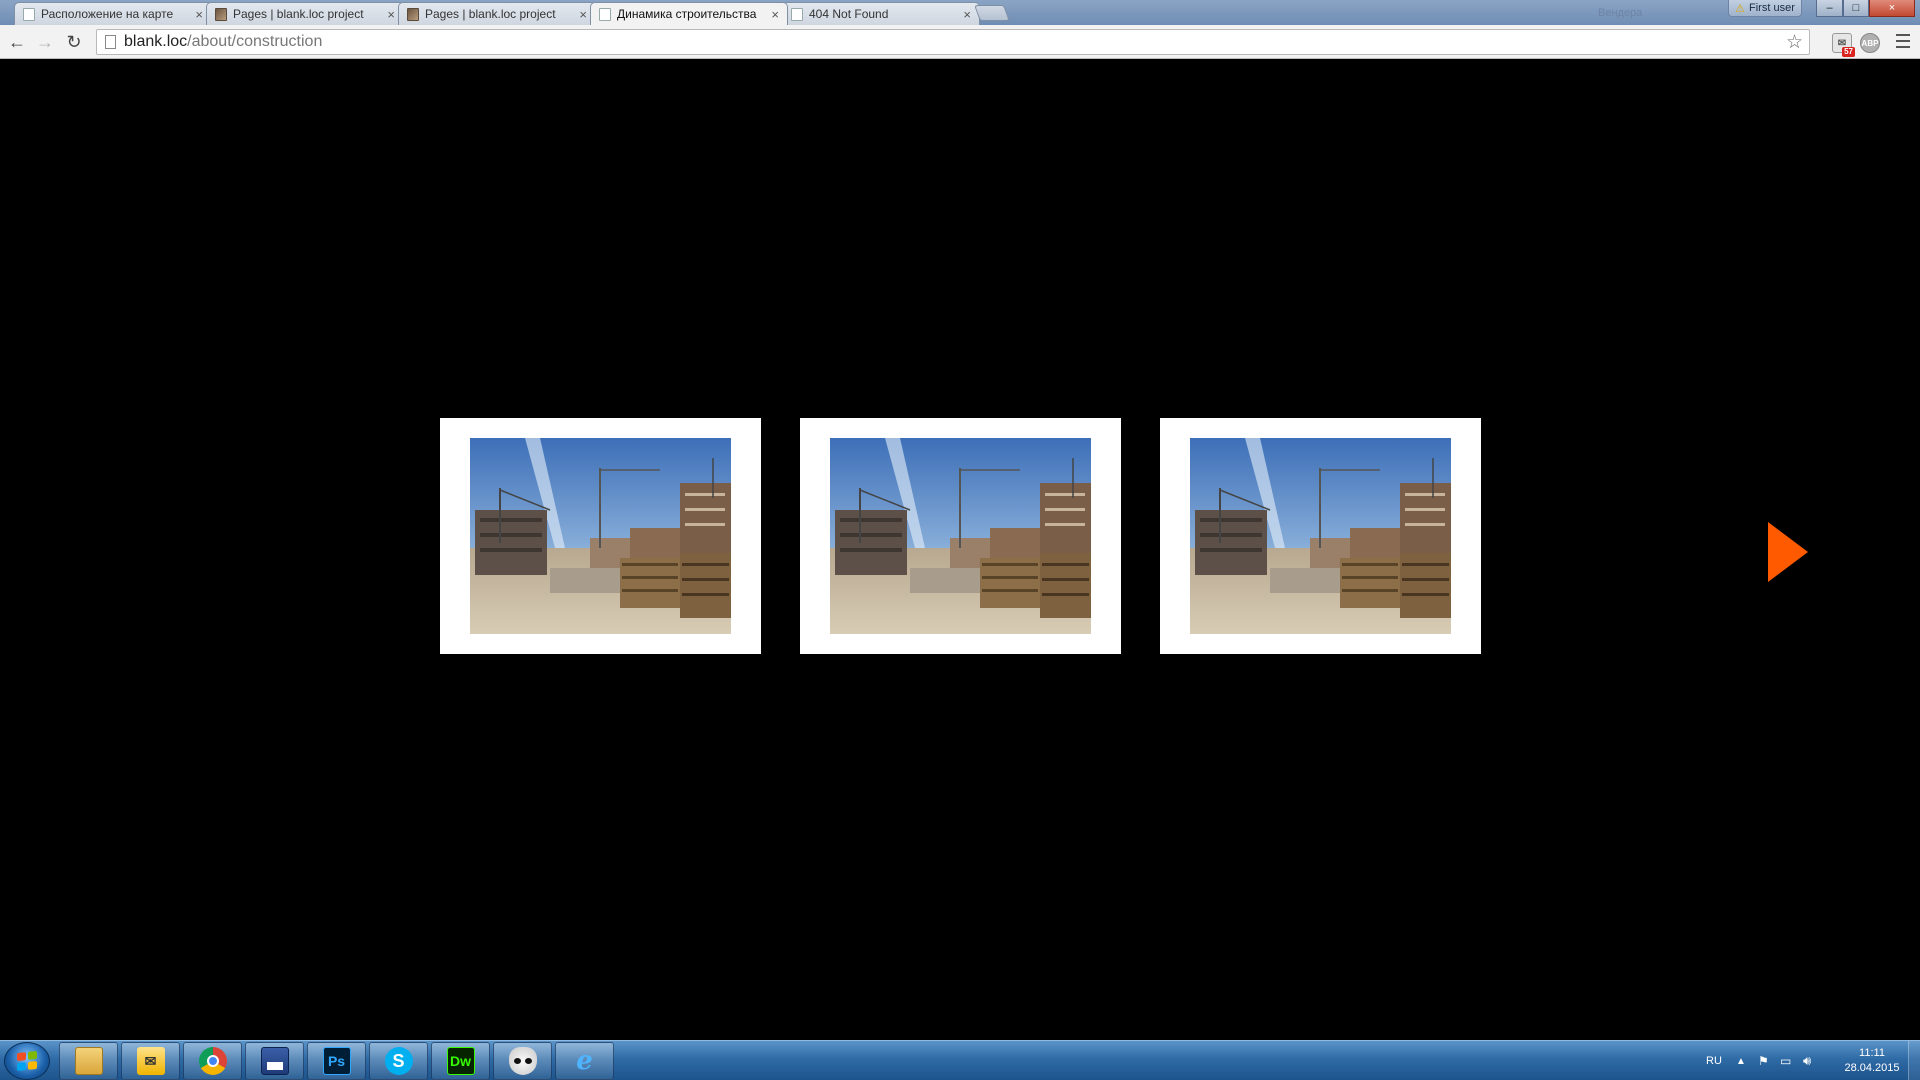 The image size is (1920, 1080). What do you see at coordinates (953, 42) in the screenshot?
I see `address-bar: blank.loc/about/construction ☆` at bounding box center [953, 42].